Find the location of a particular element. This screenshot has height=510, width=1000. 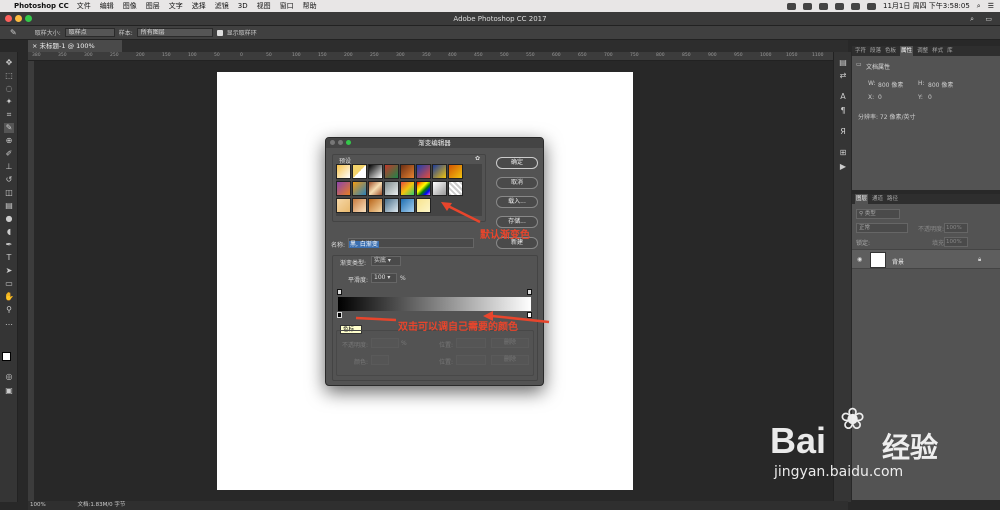

width-value: 800 像素 is located at coordinates (890, 84).